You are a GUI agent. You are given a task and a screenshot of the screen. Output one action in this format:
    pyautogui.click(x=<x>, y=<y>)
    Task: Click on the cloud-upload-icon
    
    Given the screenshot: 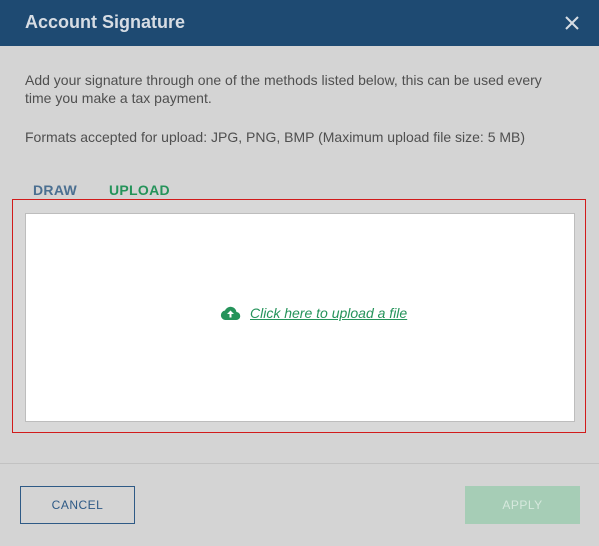 What is the action you would take?
    pyautogui.click(x=230, y=313)
    